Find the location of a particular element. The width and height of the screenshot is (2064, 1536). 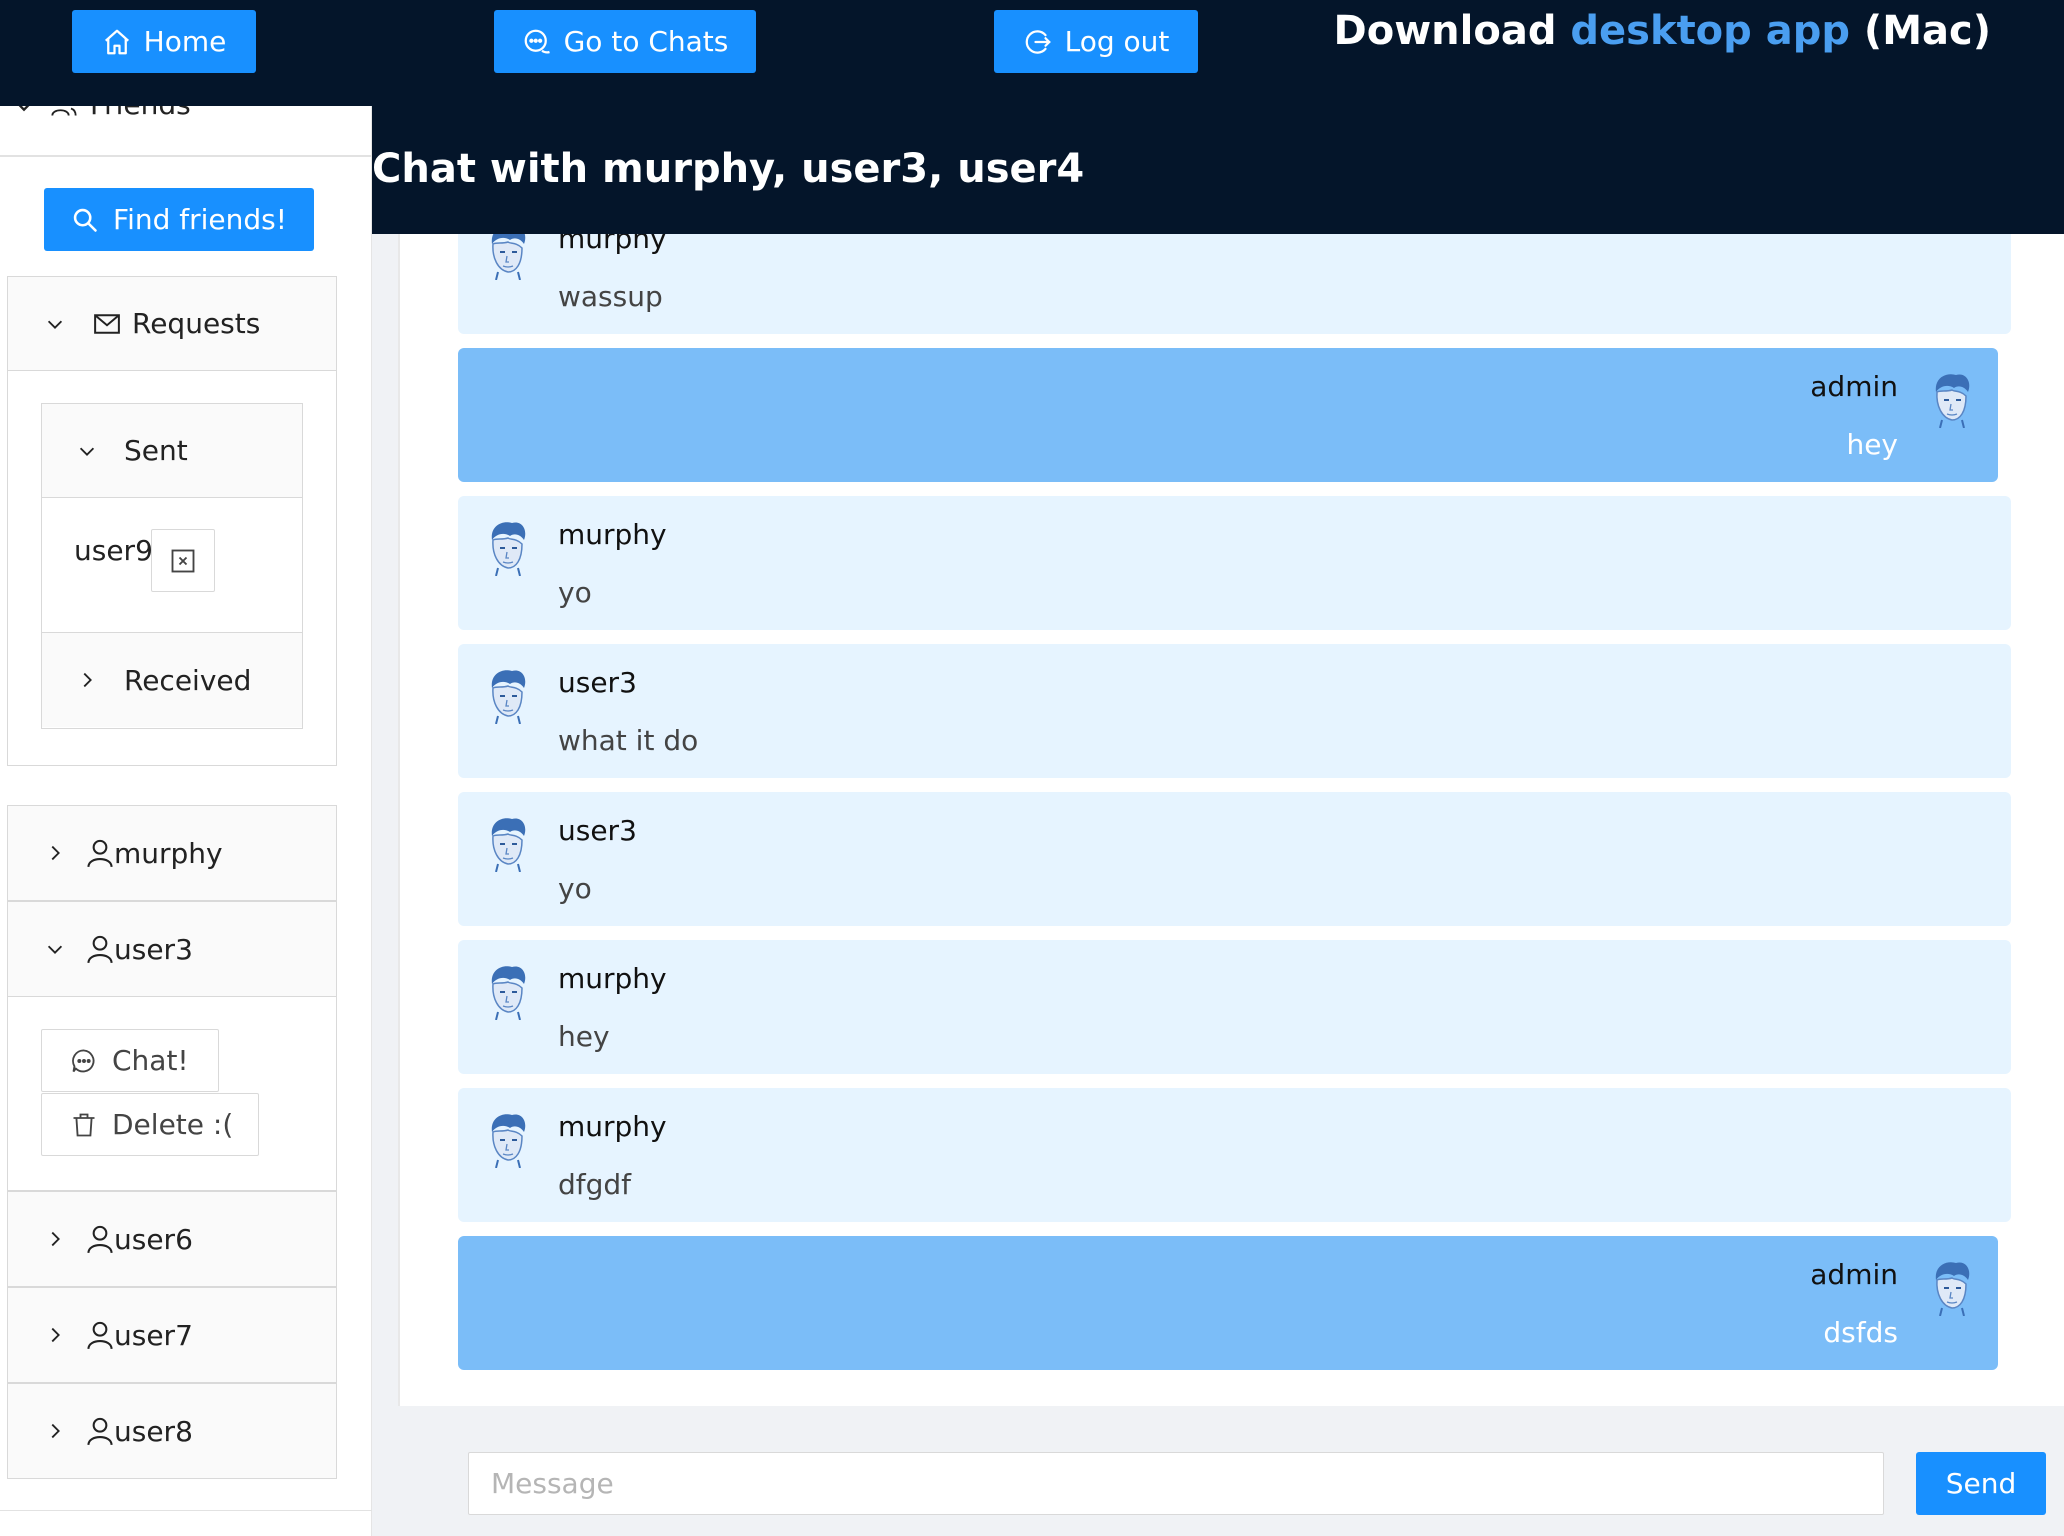

message-input is located at coordinates (1176, 1483).